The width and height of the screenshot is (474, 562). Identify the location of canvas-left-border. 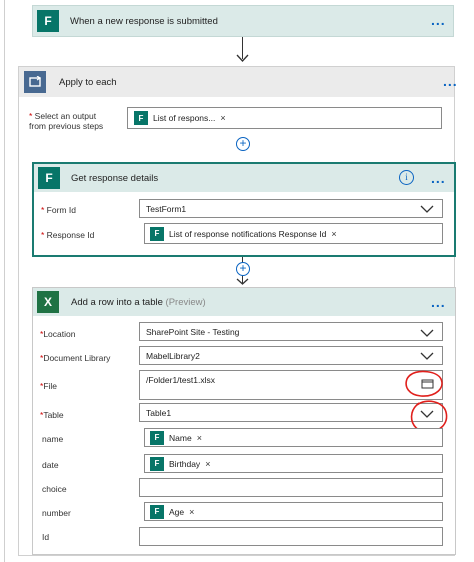
(4, 281).